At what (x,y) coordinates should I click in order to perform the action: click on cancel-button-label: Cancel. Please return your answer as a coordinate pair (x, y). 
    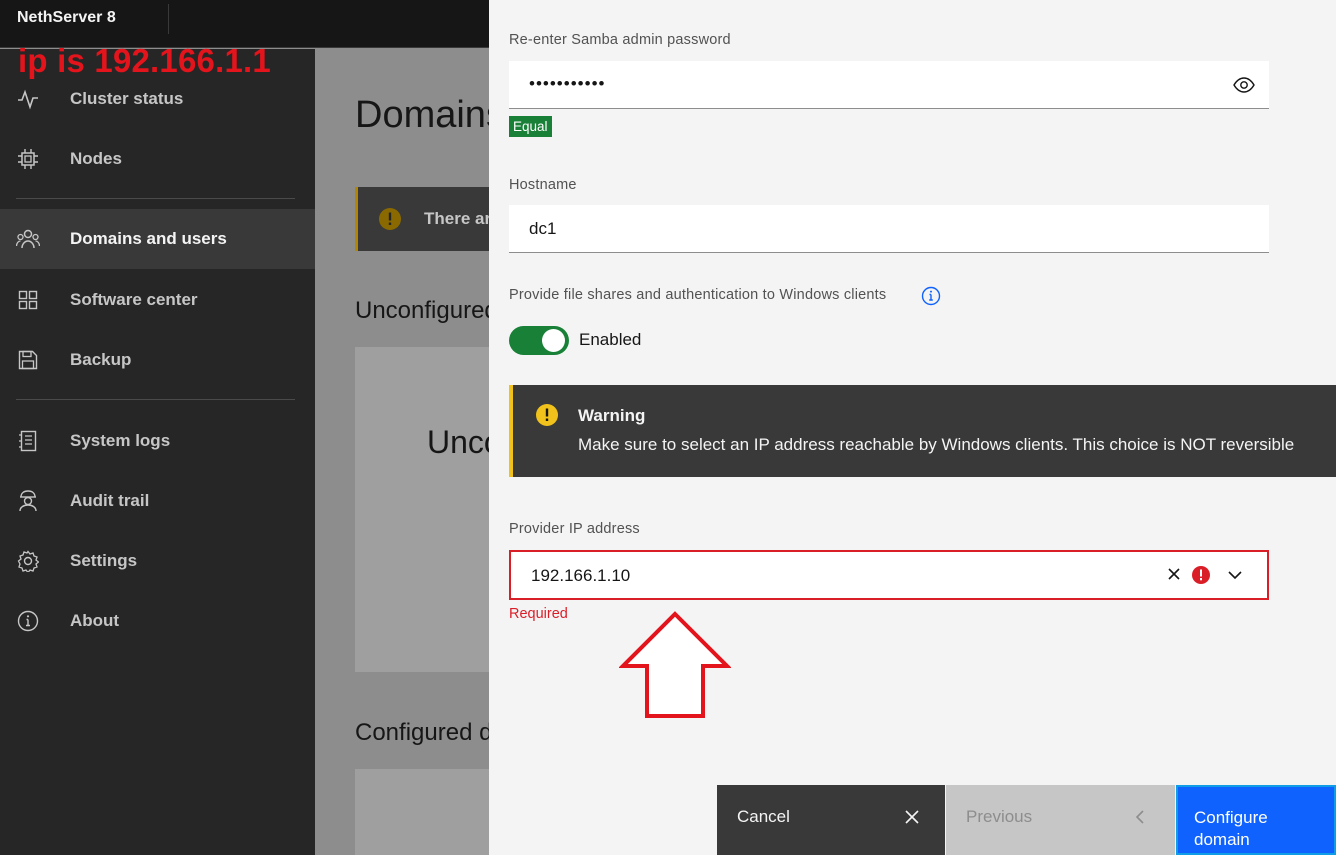
    Looking at the image, I should click on (763, 816).